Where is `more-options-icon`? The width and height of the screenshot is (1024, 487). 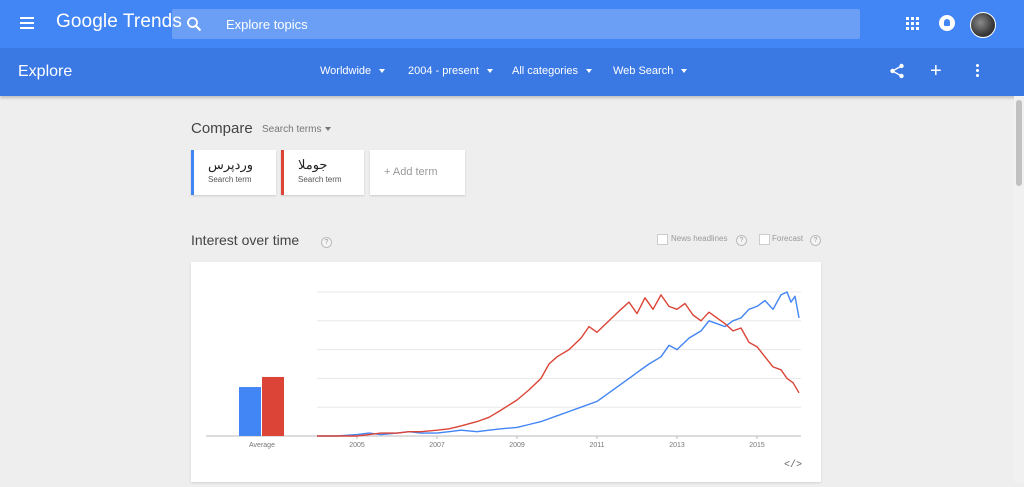
more-options-icon is located at coordinates (978, 72).